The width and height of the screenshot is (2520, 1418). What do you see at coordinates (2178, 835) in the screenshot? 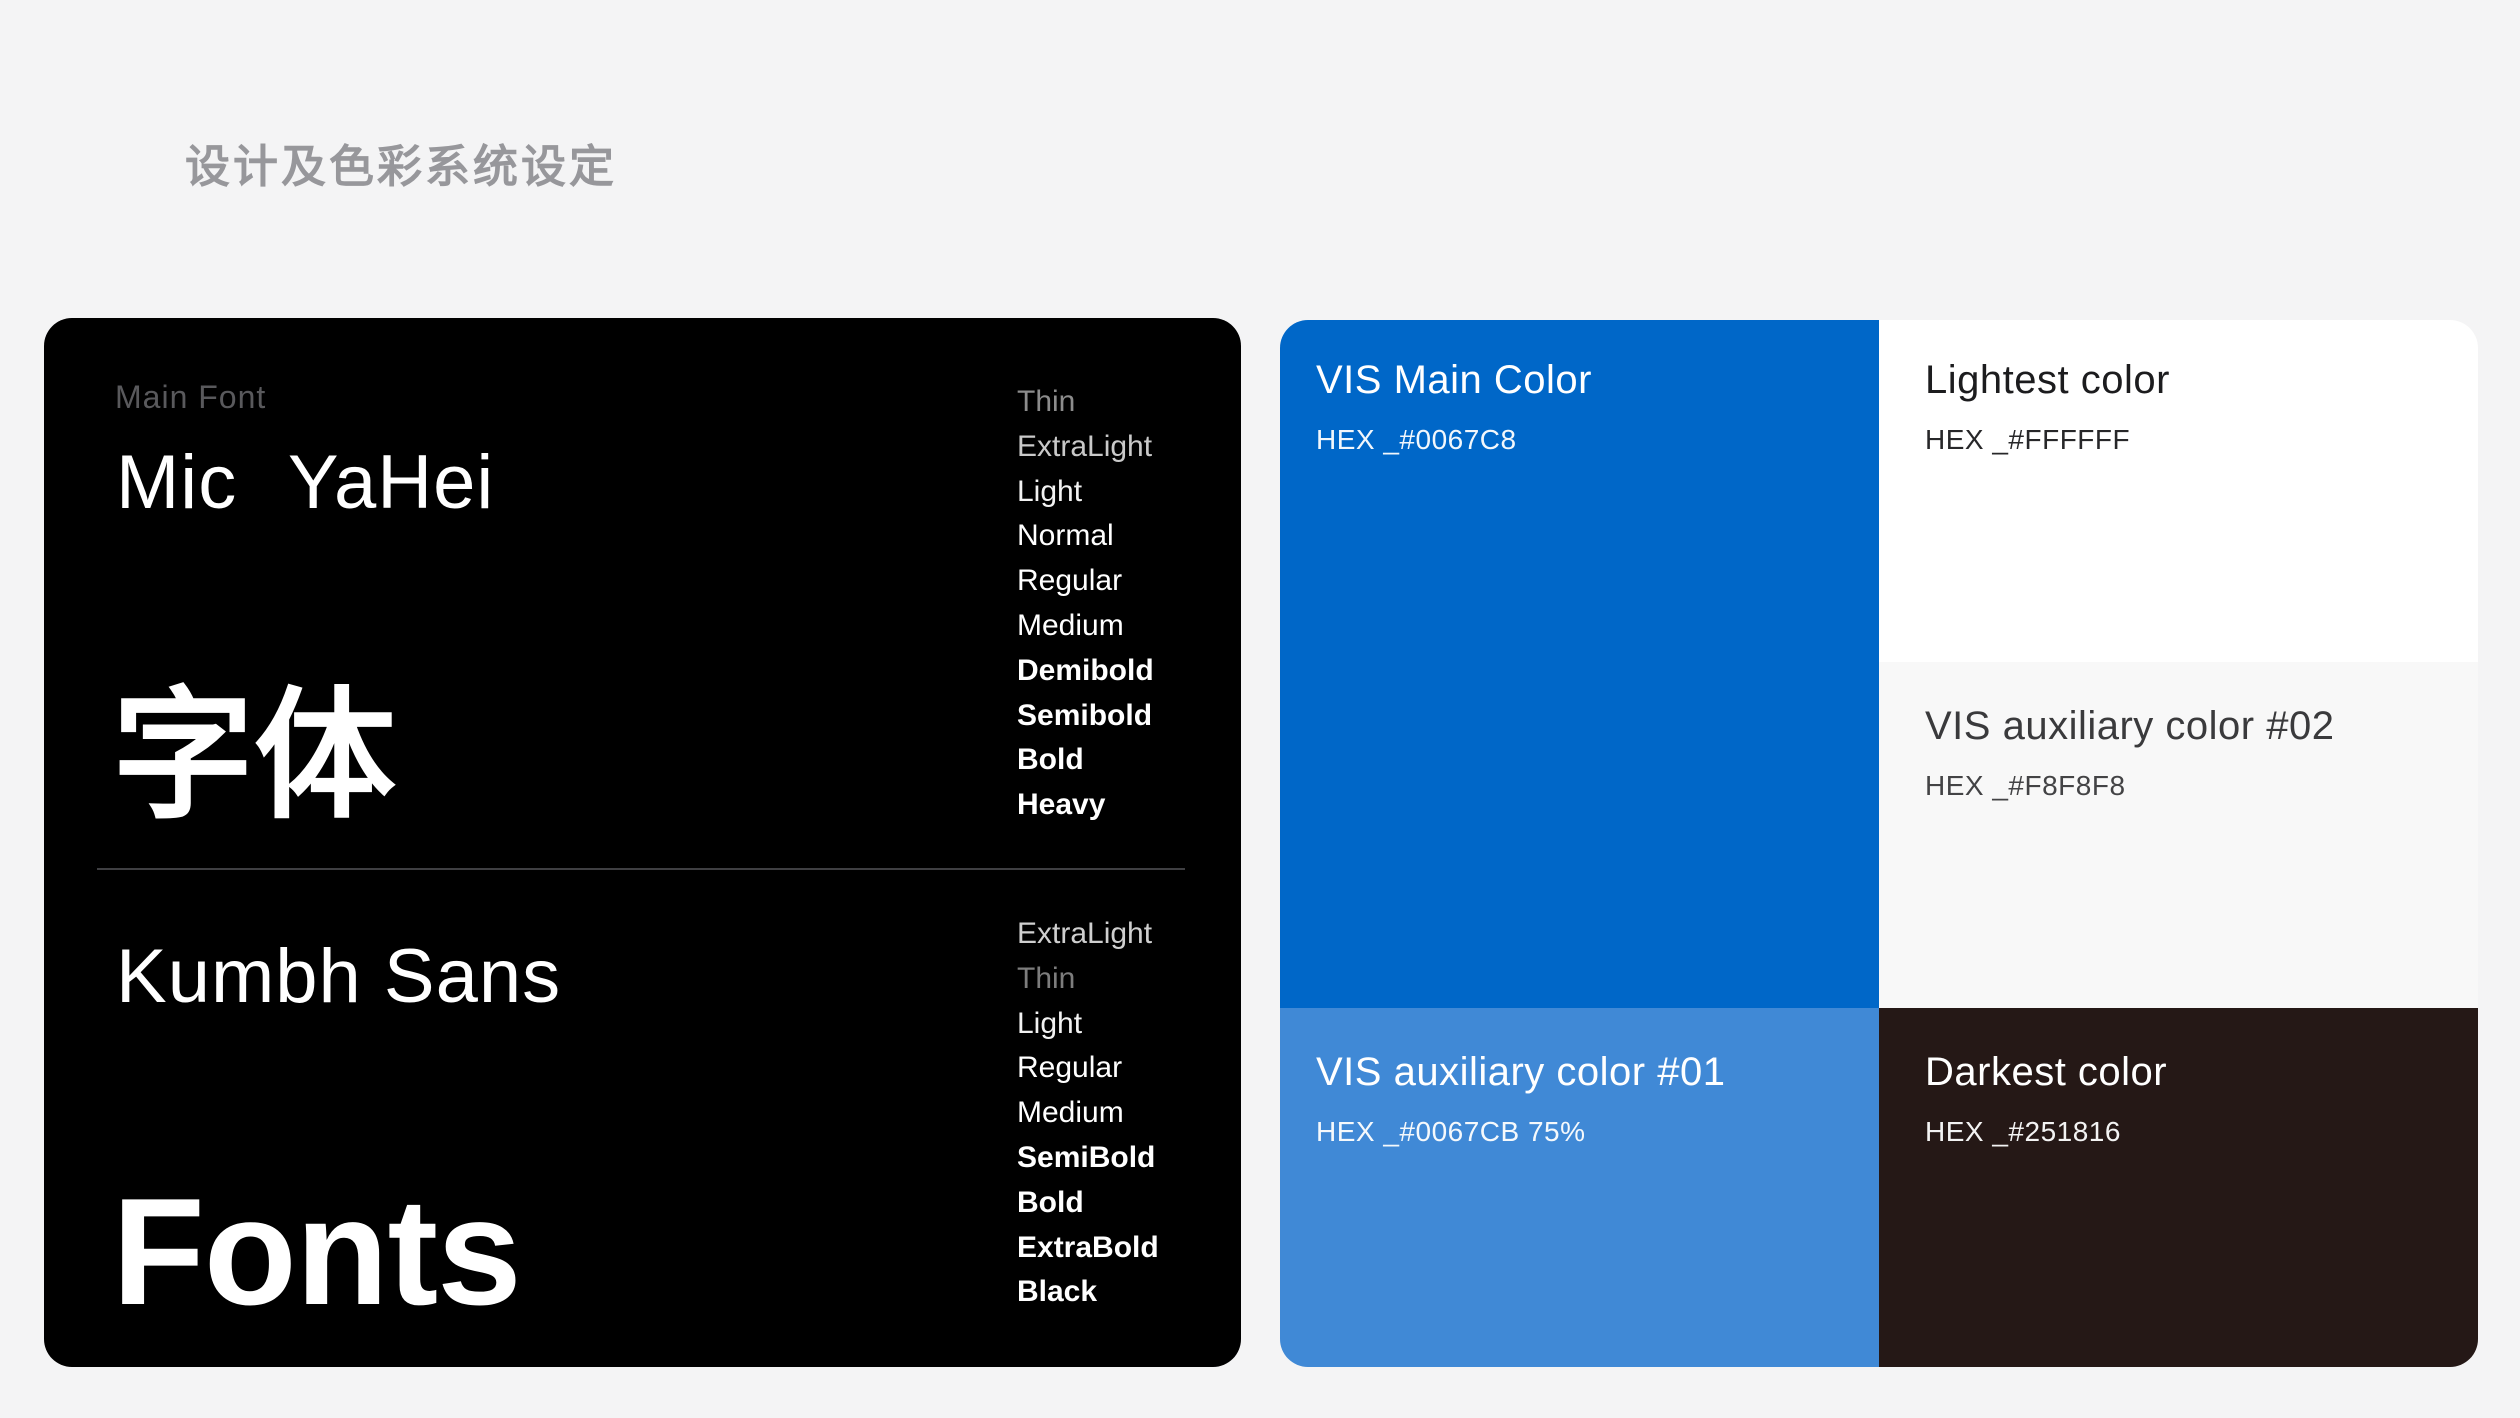
I see `swatch-vis-auxiliary-color-02: VIS auxiliary color #02 HEX _#F8F8F8` at bounding box center [2178, 835].